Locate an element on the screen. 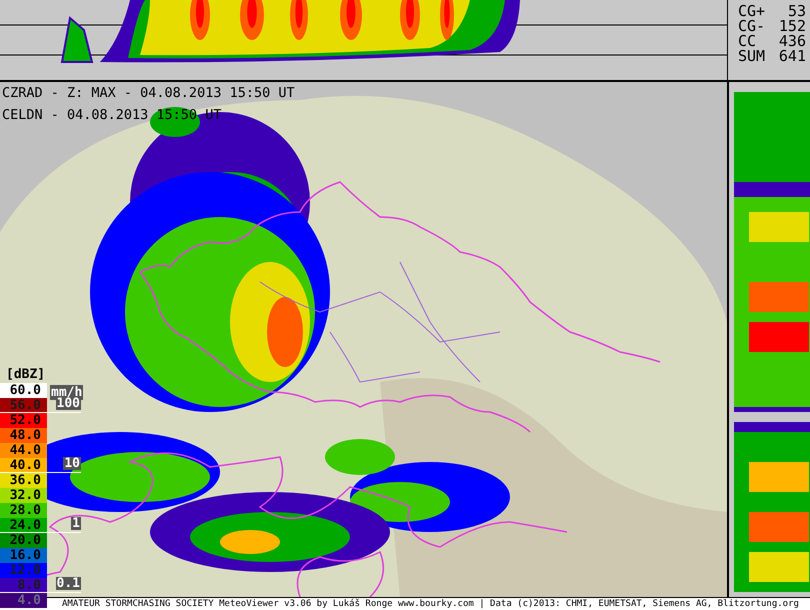 Image resolution: width=810 pixels, height=610 pixels. legend-level: 44.0 is located at coordinates (23, 450).